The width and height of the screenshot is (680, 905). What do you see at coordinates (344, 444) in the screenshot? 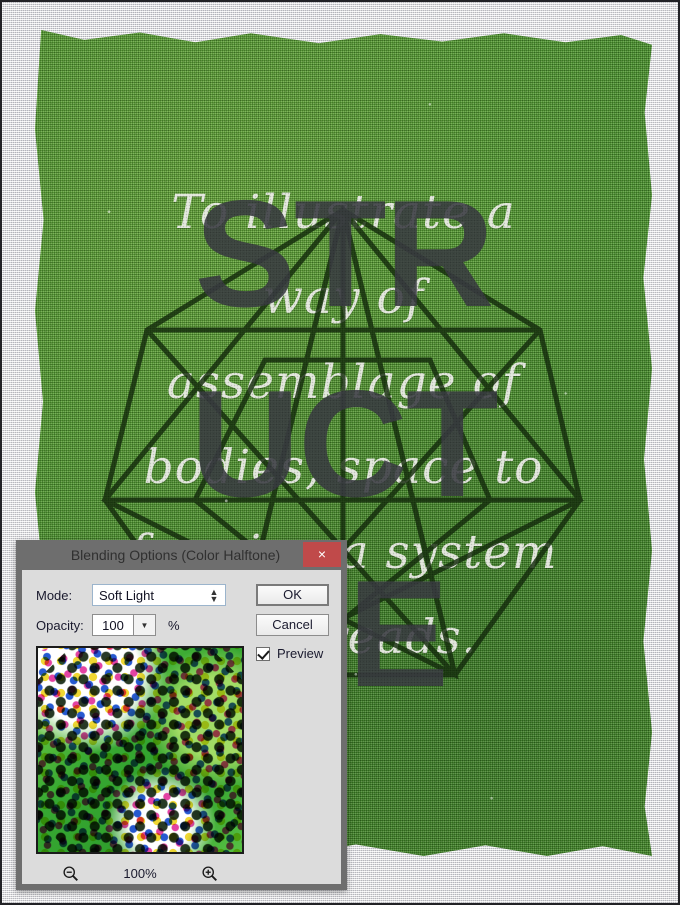
I see `poster-headline-line-2: UCT` at bounding box center [344, 444].